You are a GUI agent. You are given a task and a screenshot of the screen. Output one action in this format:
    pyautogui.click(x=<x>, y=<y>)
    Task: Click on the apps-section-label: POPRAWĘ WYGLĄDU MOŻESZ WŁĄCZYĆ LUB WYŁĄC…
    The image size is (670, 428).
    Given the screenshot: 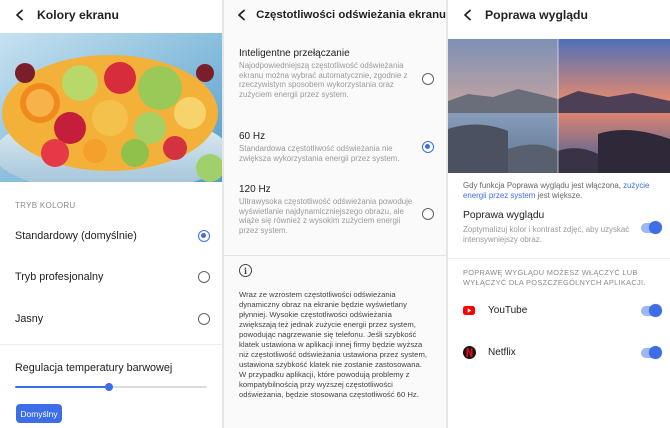 What is the action you would take?
    pyautogui.click(x=554, y=277)
    